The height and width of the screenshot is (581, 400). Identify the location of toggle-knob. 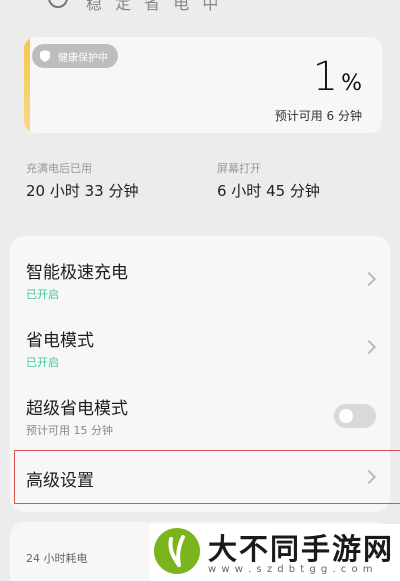
(346, 416).